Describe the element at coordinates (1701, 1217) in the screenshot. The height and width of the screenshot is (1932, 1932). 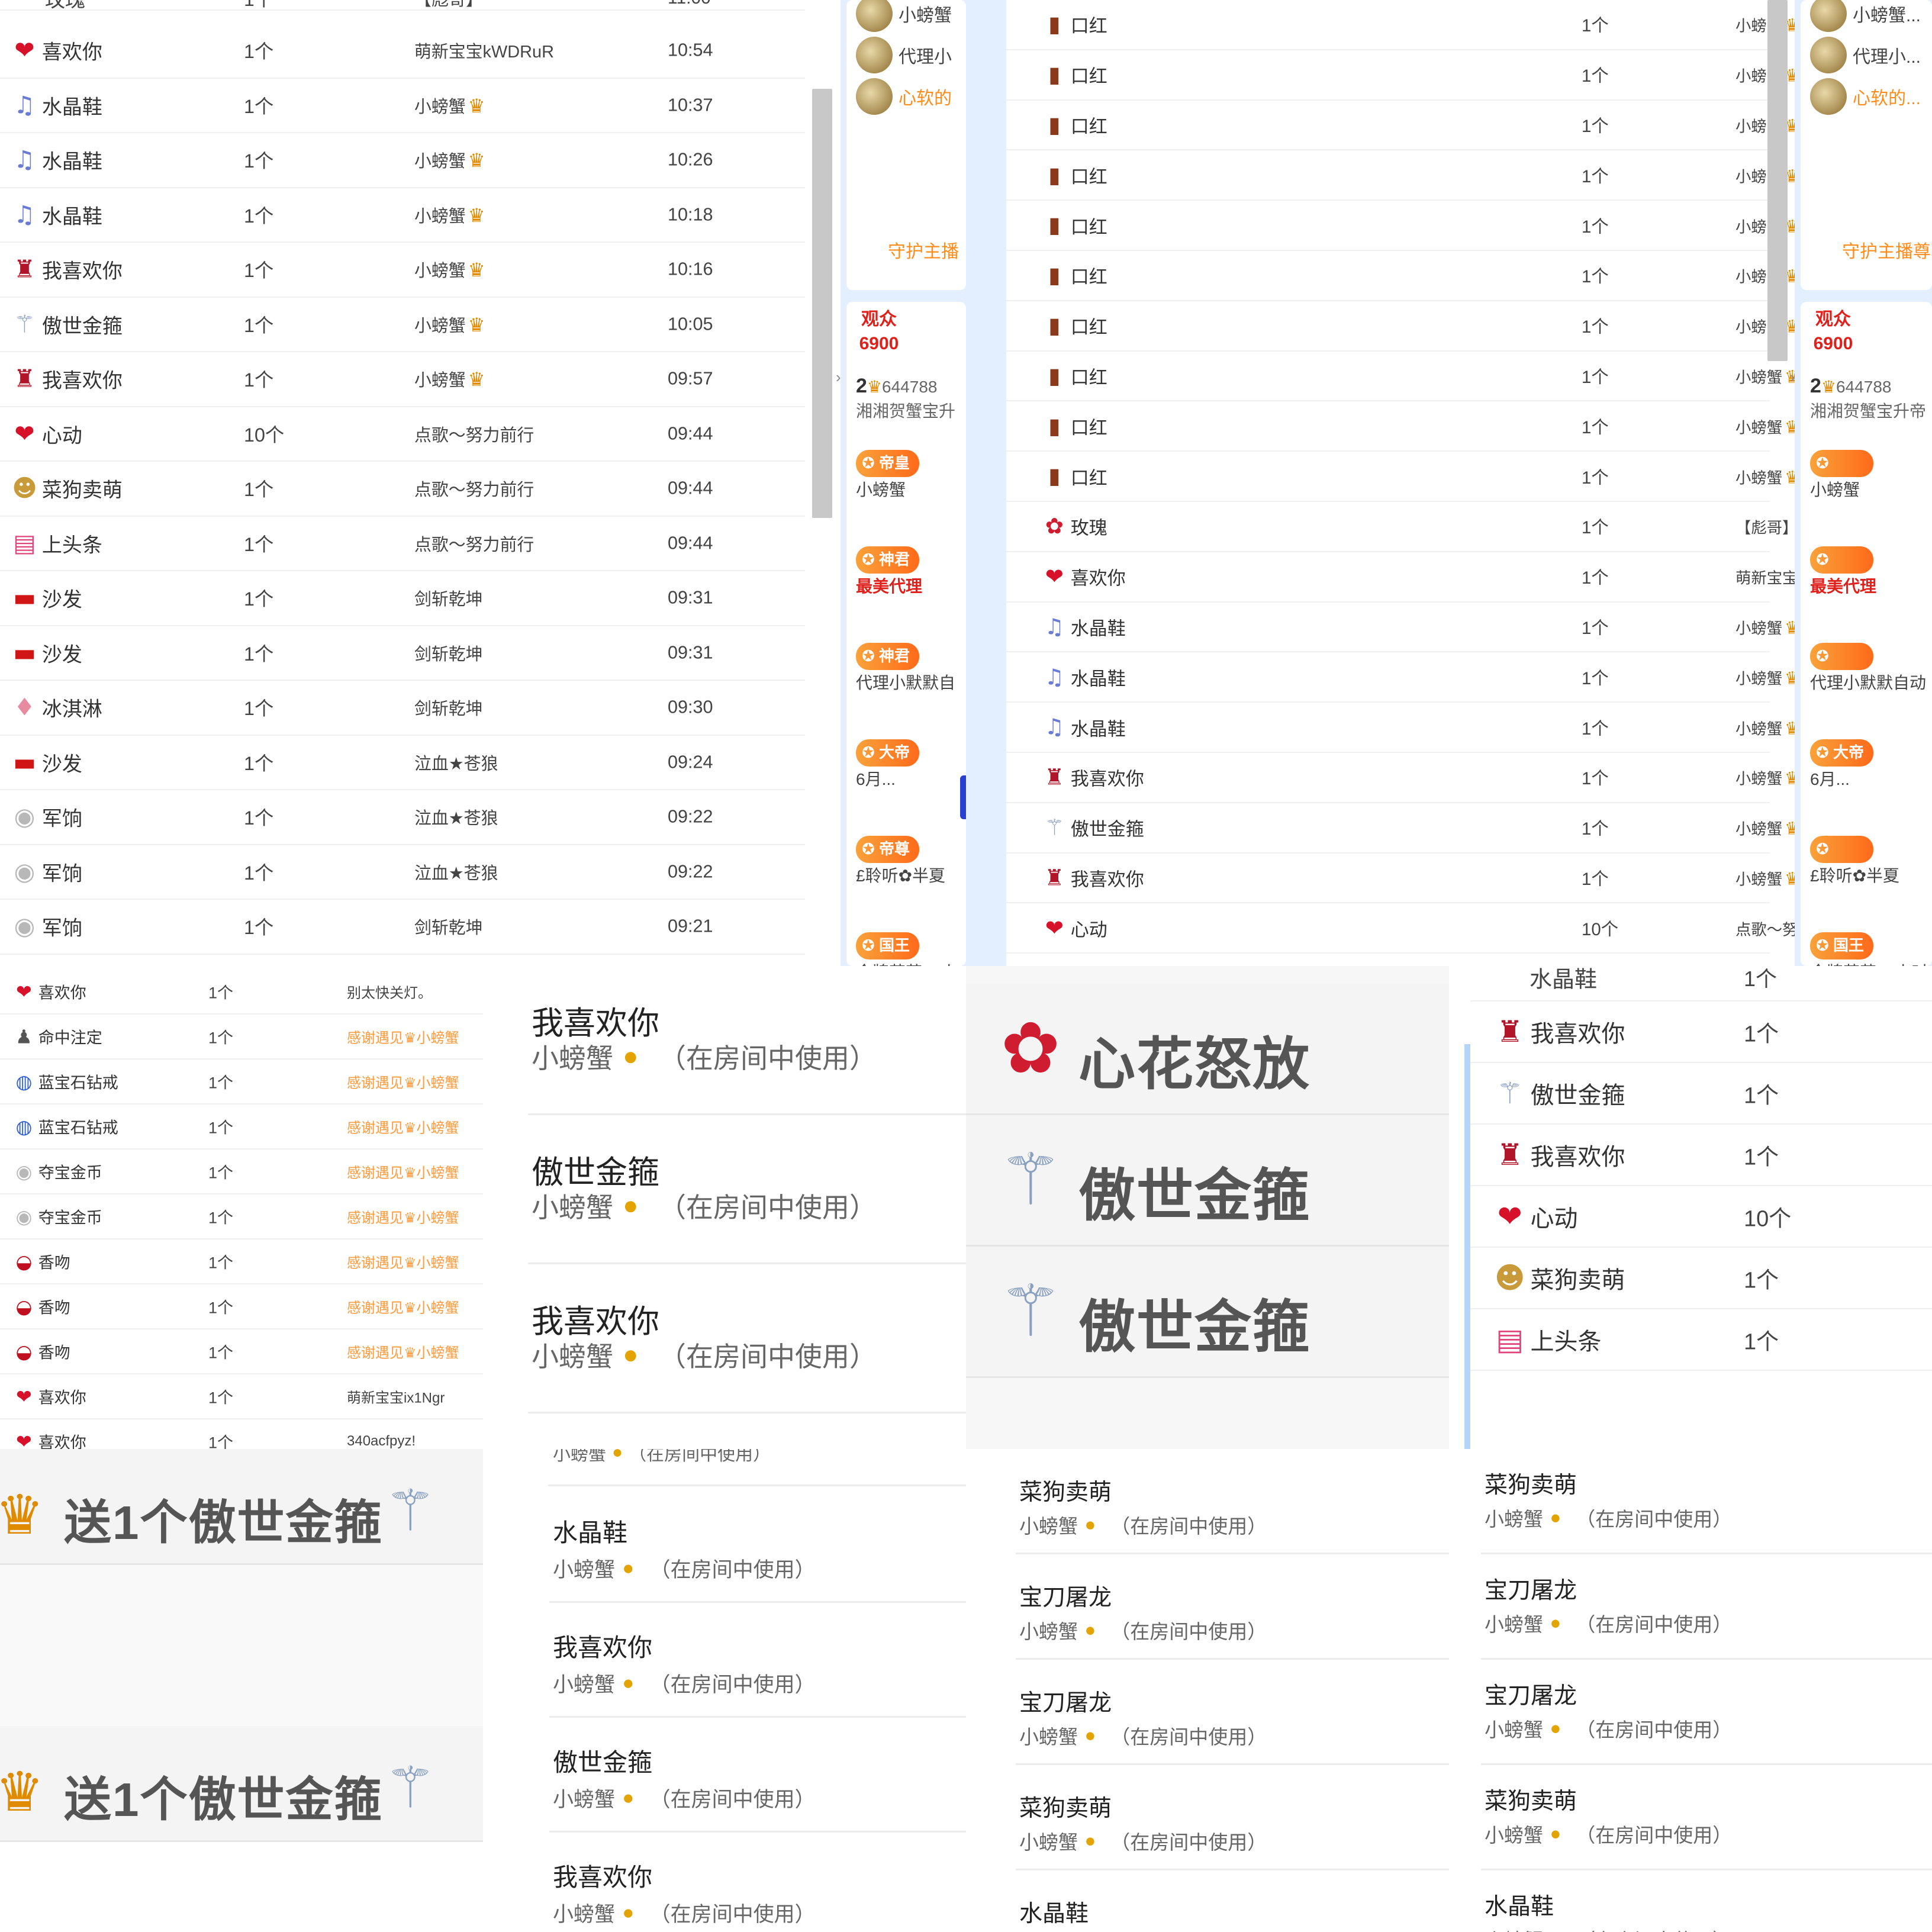
I see `table-row: ❤ 心动 10个` at that location.